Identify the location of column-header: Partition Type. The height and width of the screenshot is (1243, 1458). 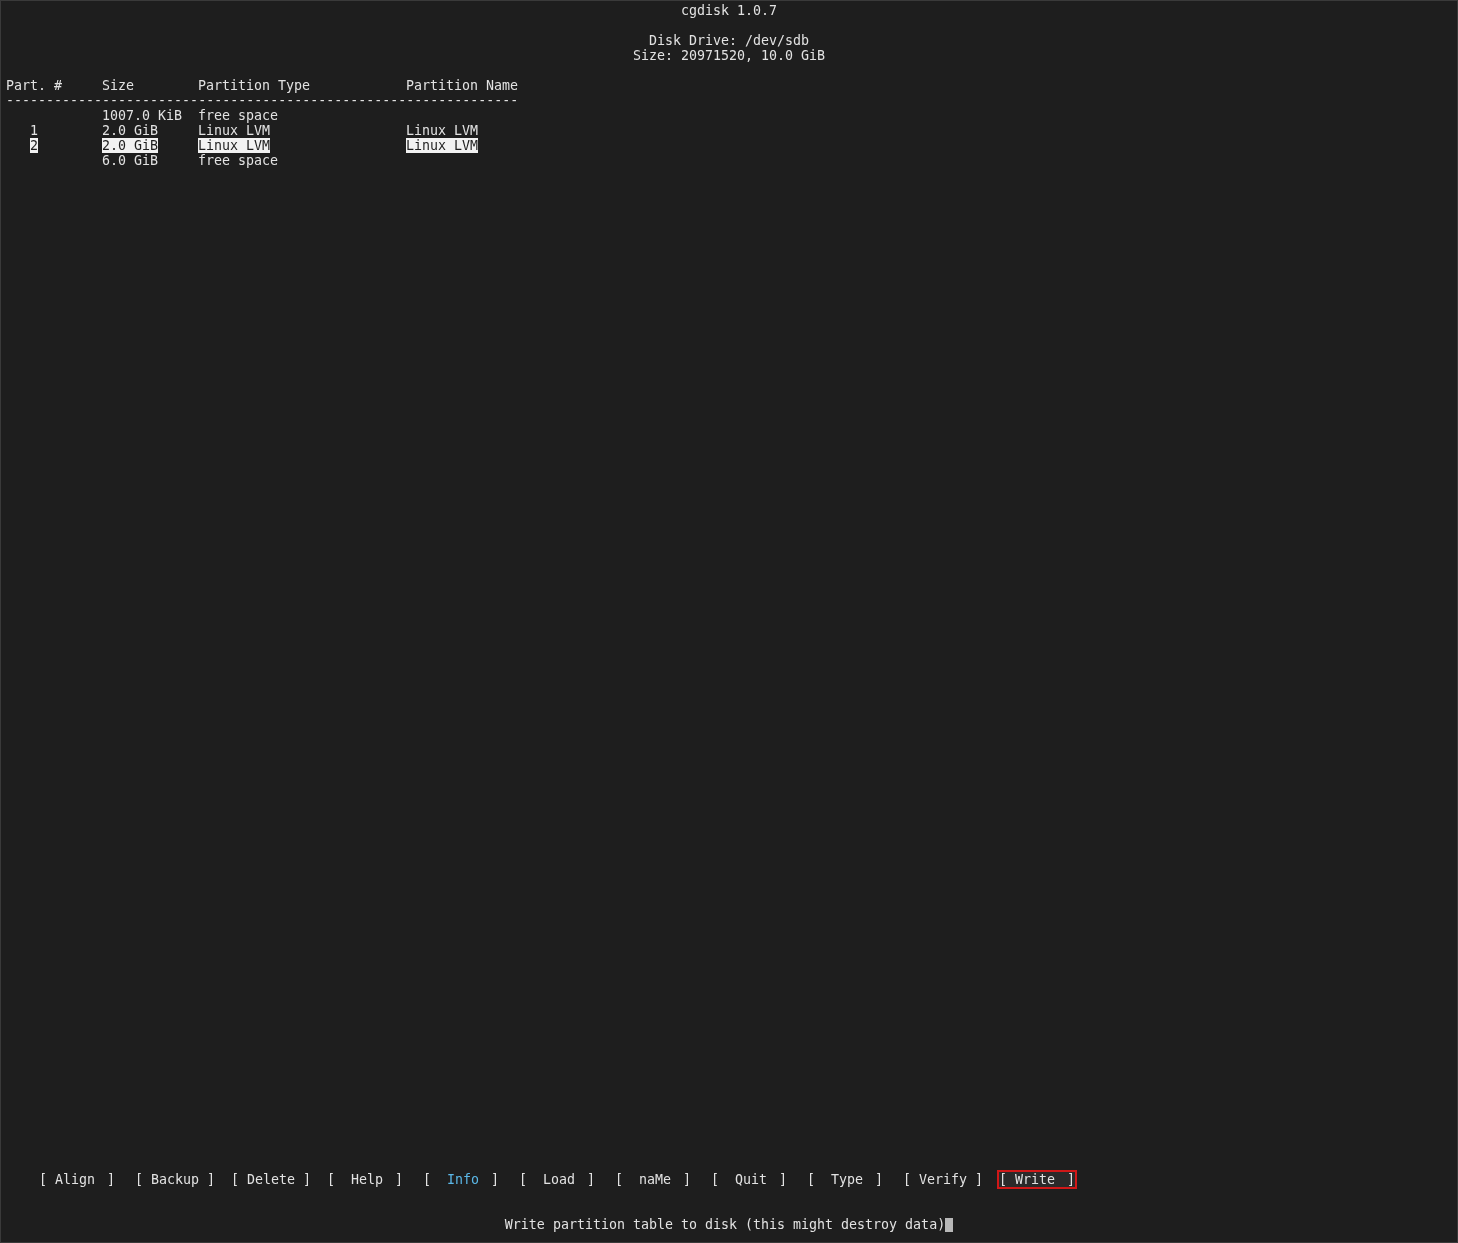
(254, 85).